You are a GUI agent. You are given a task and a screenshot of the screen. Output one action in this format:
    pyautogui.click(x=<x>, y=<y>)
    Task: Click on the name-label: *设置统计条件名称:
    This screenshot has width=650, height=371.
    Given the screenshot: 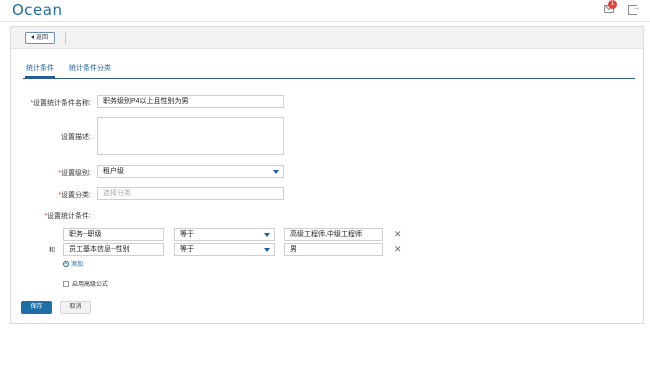 What is the action you would take?
    pyautogui.click(x=60, y=103)
    